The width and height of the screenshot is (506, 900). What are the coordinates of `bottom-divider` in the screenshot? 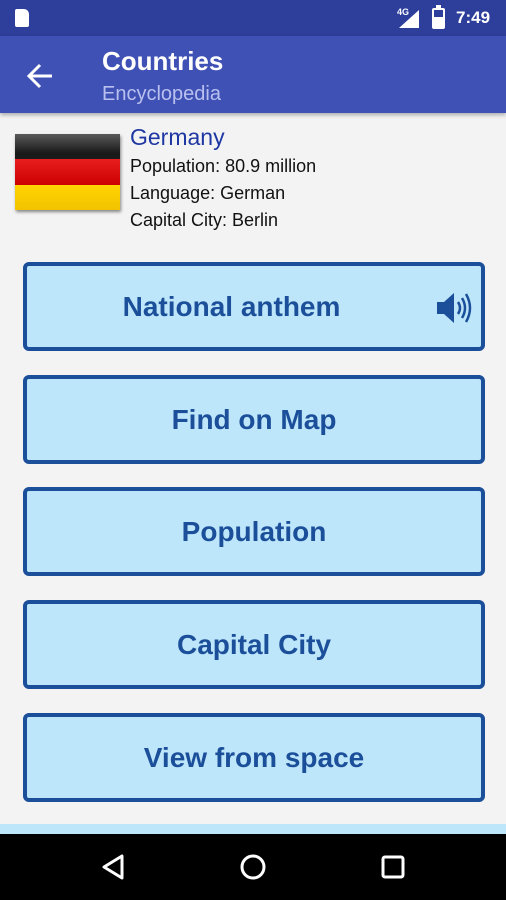 It's located at (253, 829).